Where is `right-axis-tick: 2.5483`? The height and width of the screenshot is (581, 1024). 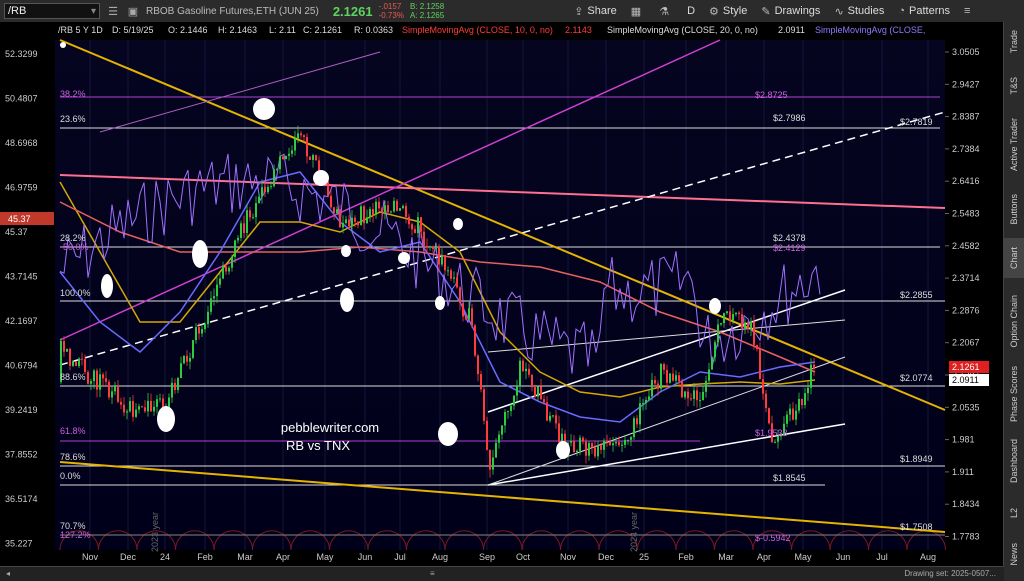 right-axis-tick: 2.5483 is located at coordinates (966, 214).